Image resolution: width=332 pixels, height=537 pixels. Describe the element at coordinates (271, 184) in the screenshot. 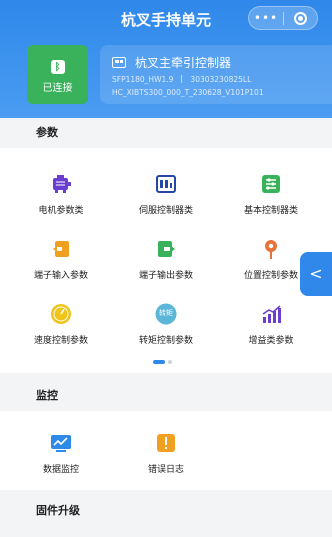

I see `basic-controller-icon` at that location.